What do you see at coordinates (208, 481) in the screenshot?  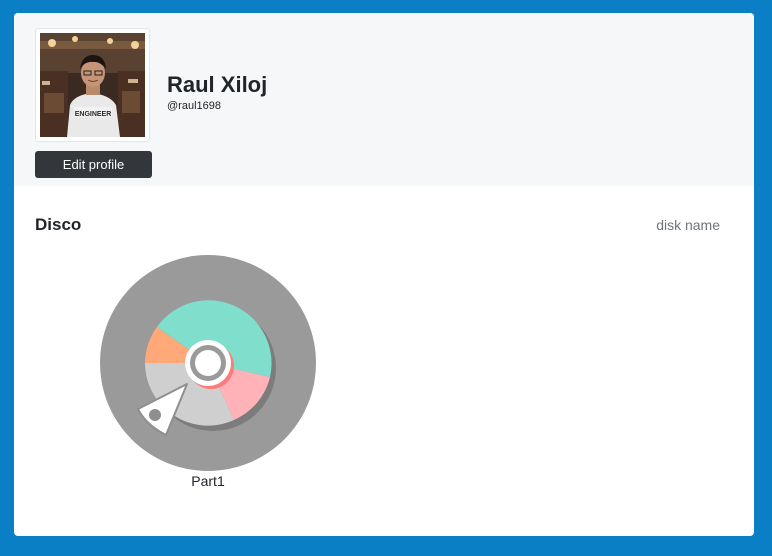 I see `disk-label: Part1` at bounding box center [208, 481].